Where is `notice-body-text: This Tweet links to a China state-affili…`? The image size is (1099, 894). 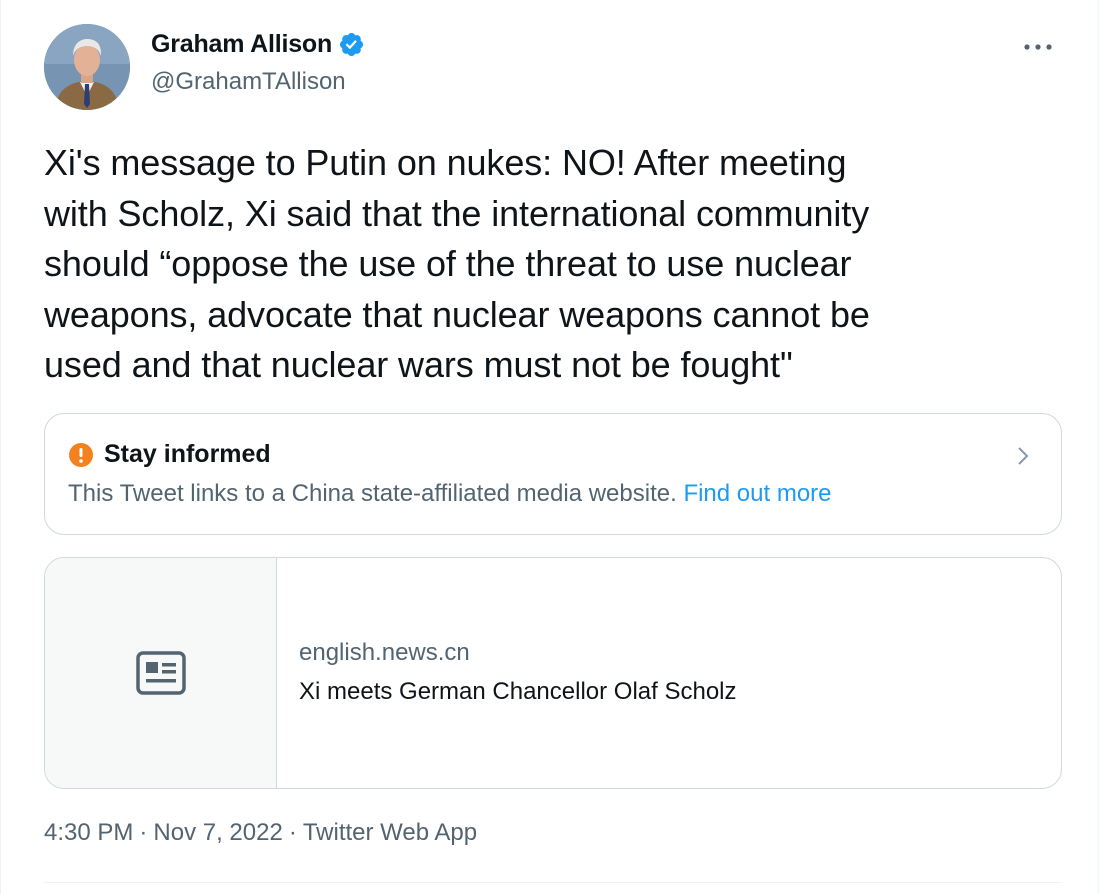
notice-body-text: This Tweet links to a China state-affili… is located at coordinates (372, 493).